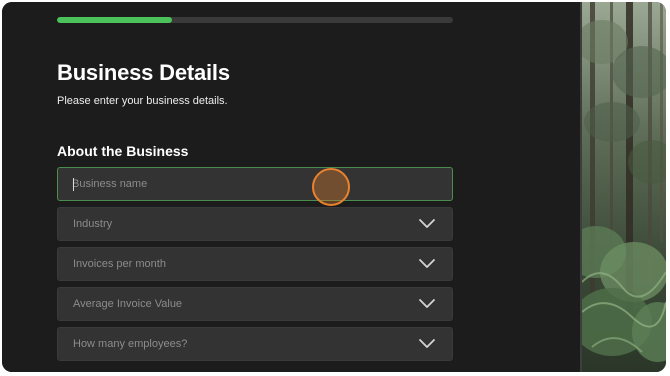  I want to click on forest-image, so click(616, 187).